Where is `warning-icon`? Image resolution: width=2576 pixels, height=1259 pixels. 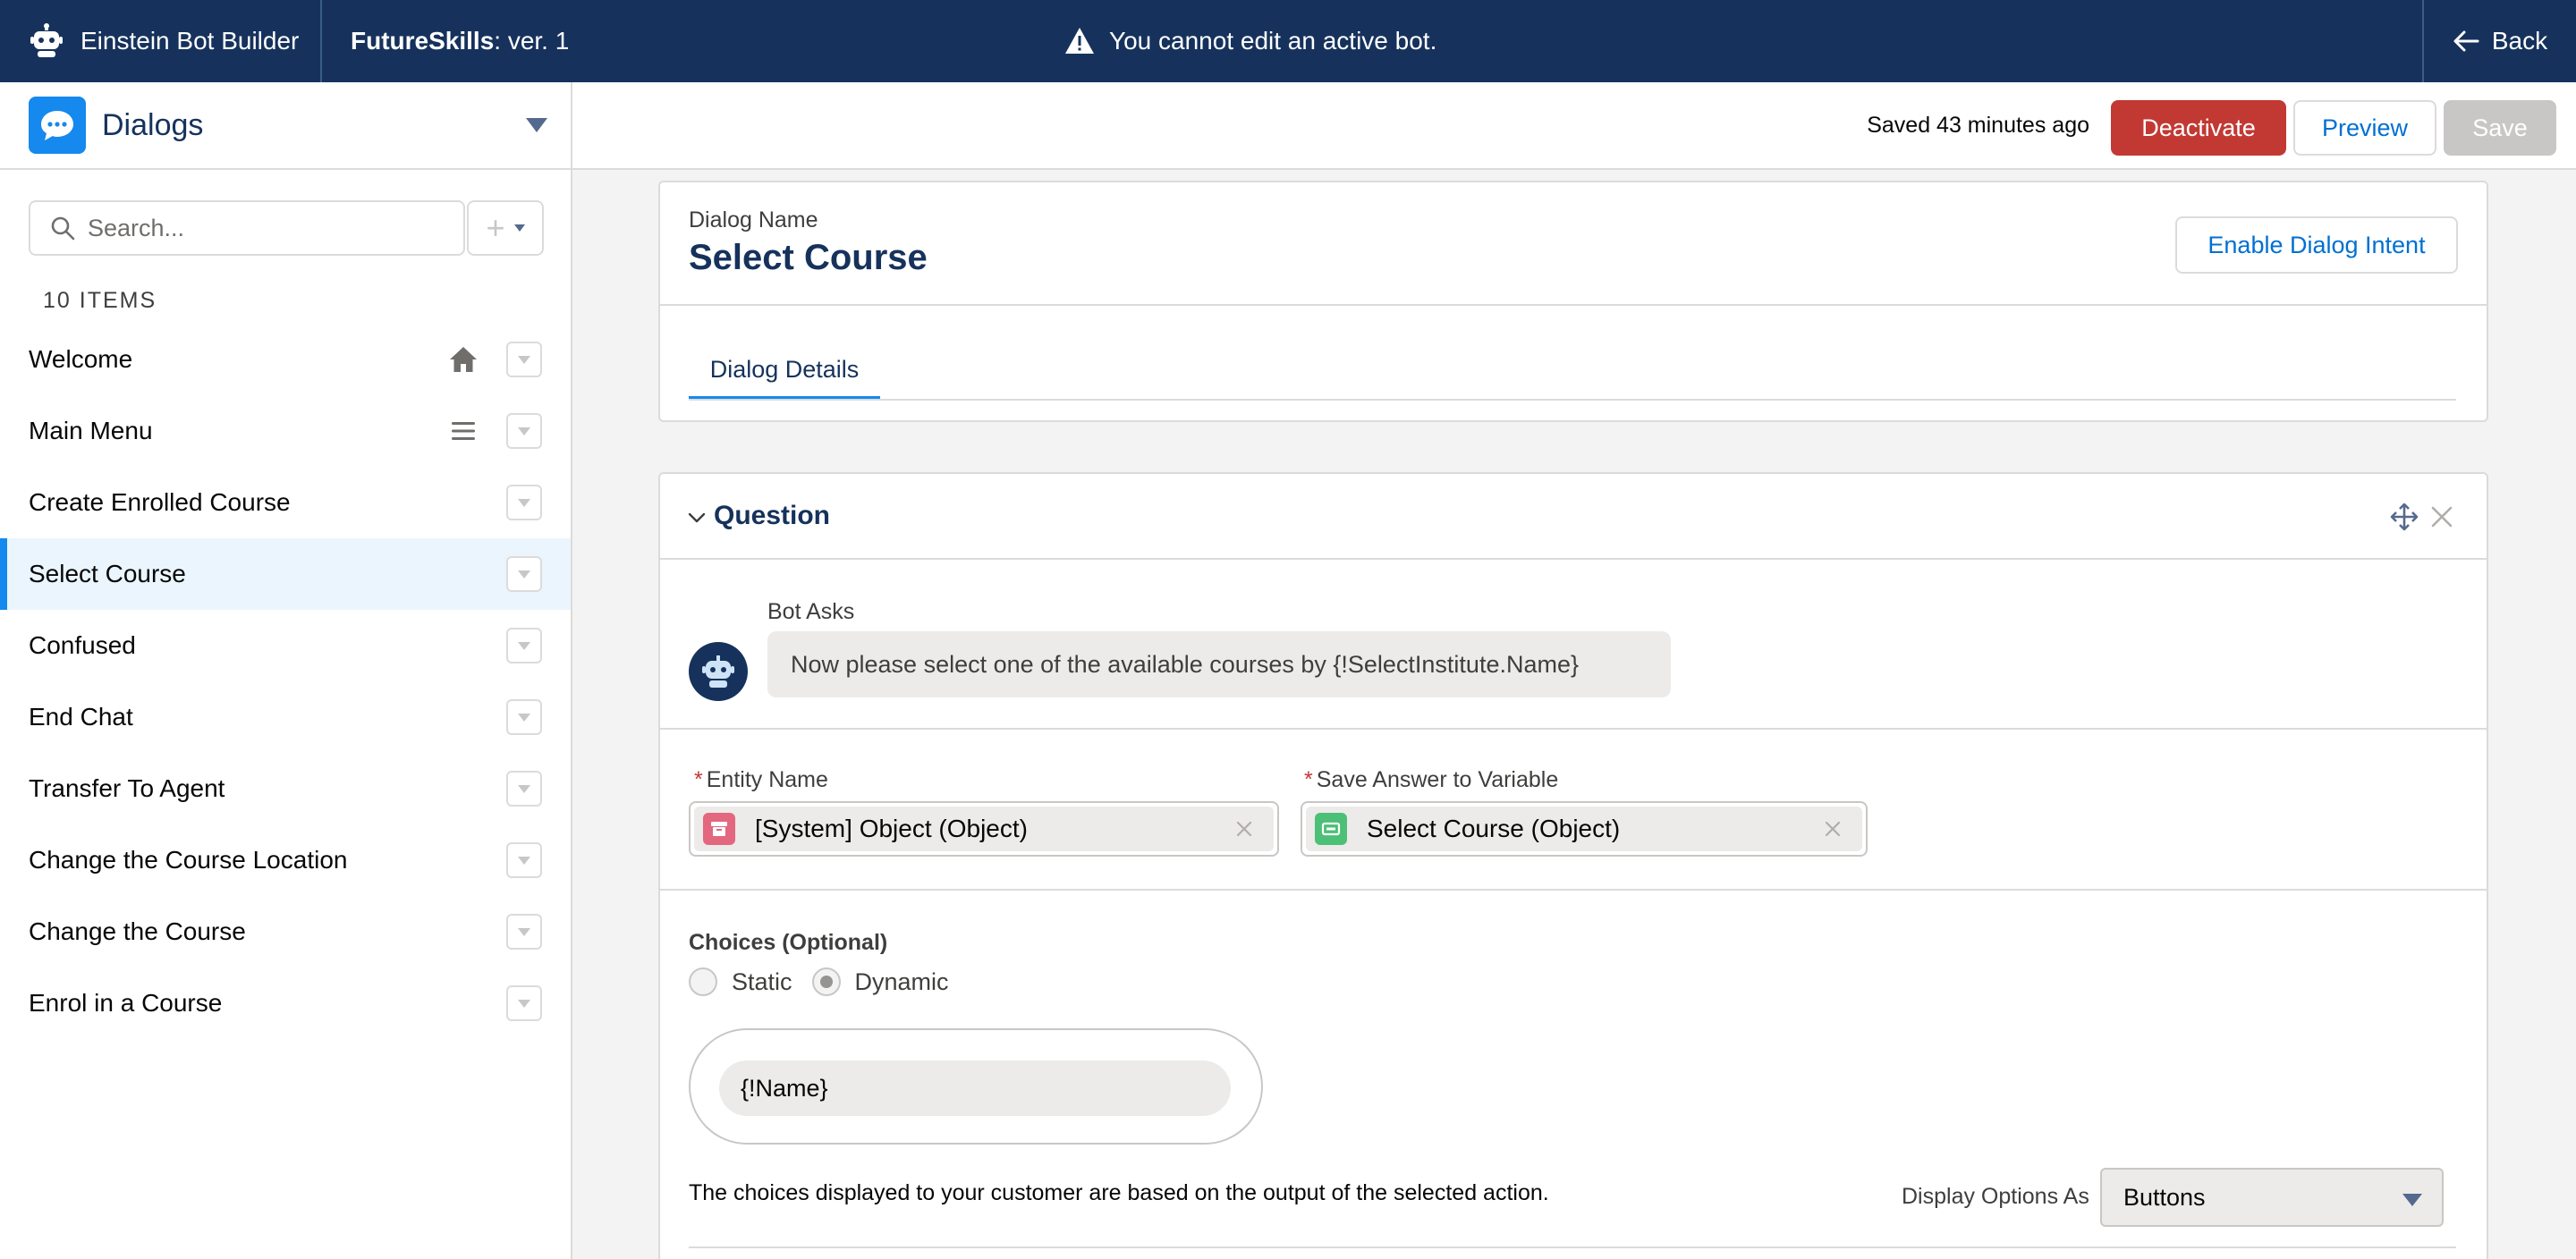
warning-icon is located at coordinates (1079, 41).